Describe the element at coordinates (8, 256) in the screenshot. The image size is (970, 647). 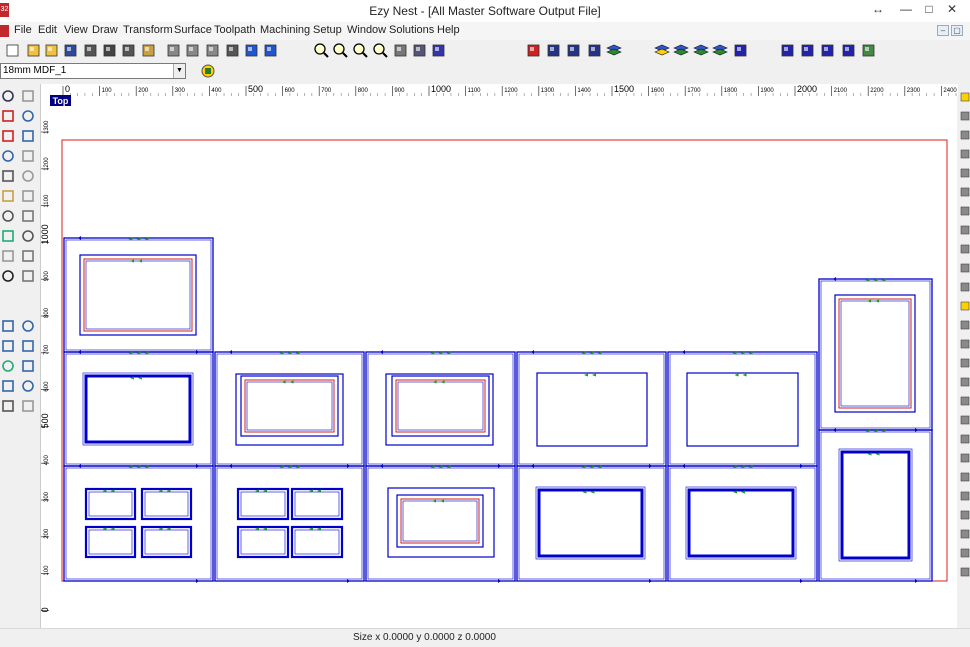
I see `circle-icon` at that location.